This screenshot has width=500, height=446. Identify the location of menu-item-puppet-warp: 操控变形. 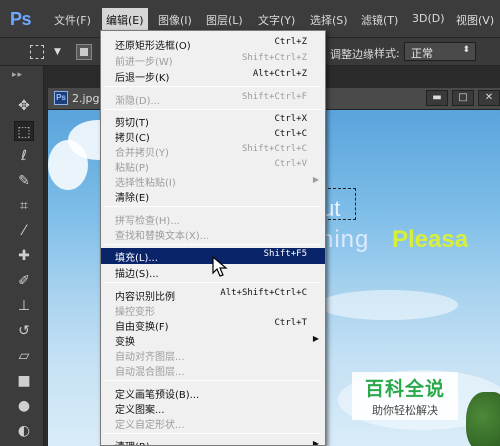
(213, 310).